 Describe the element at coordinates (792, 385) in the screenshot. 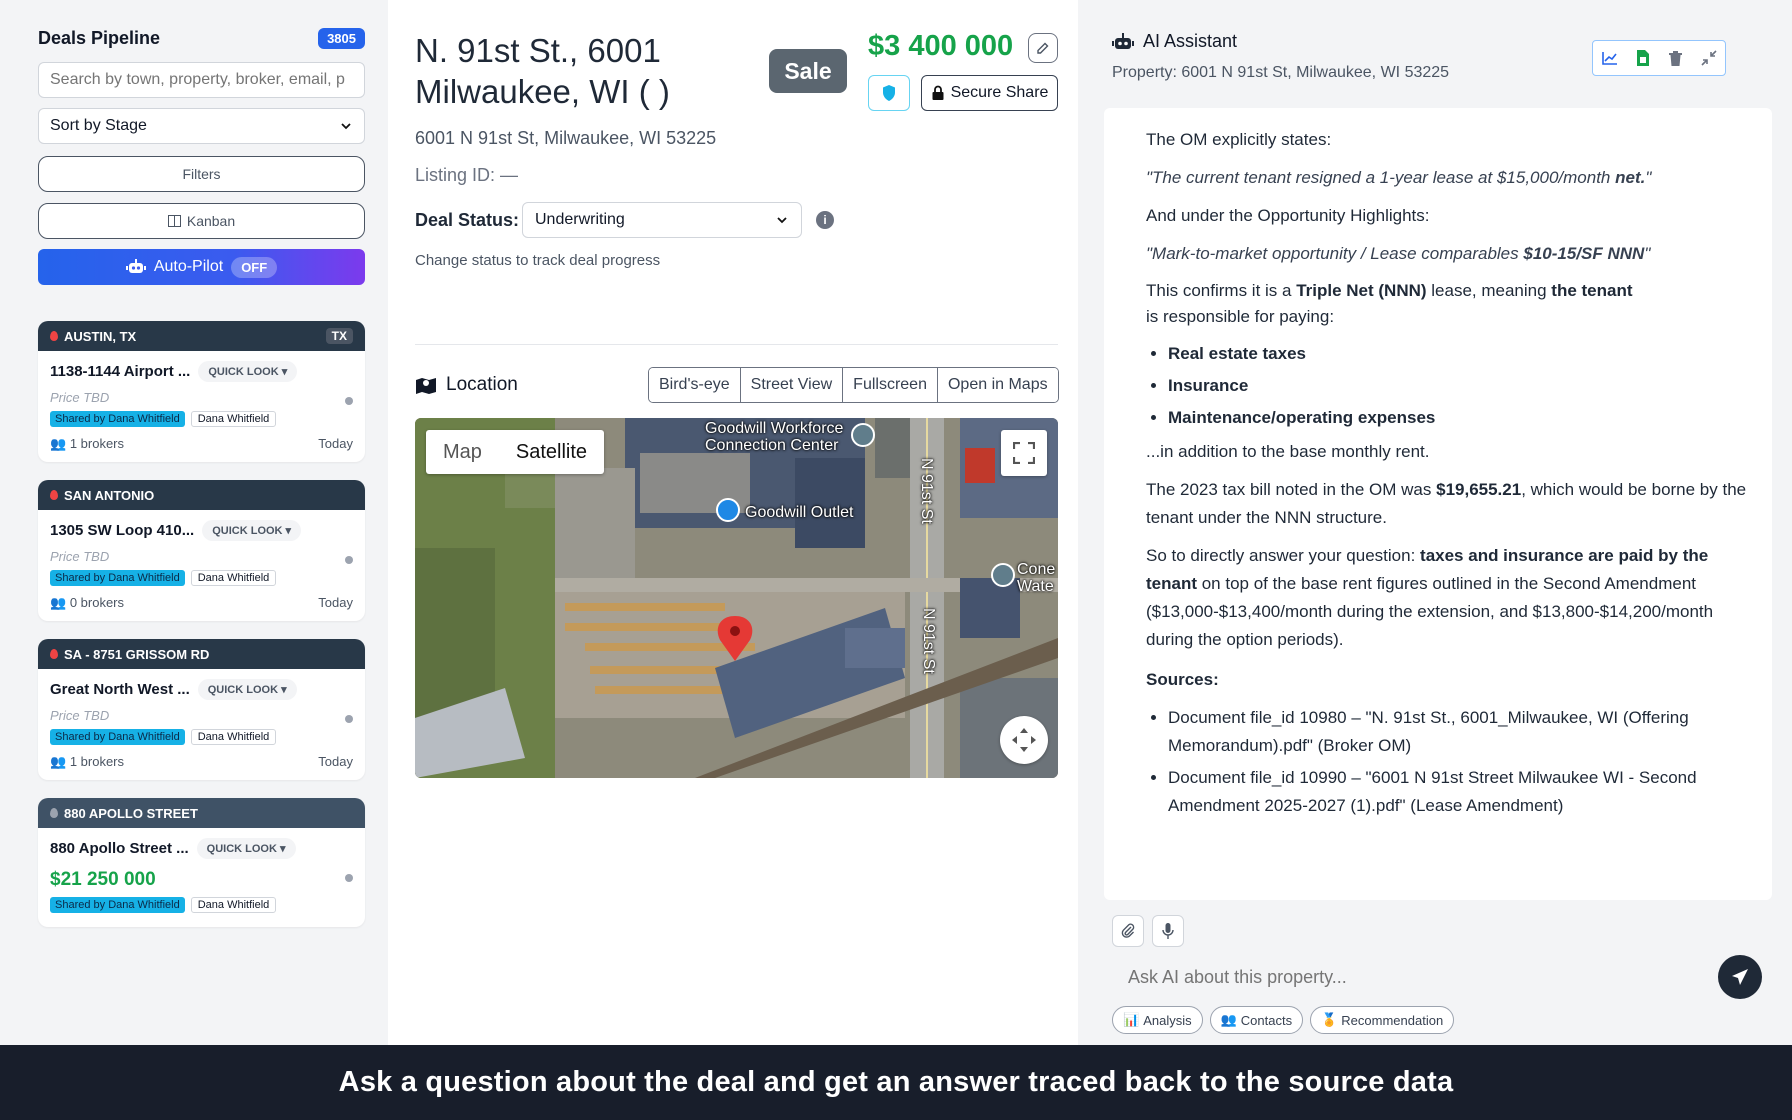

I see `street-view-button: Street View` at that location.